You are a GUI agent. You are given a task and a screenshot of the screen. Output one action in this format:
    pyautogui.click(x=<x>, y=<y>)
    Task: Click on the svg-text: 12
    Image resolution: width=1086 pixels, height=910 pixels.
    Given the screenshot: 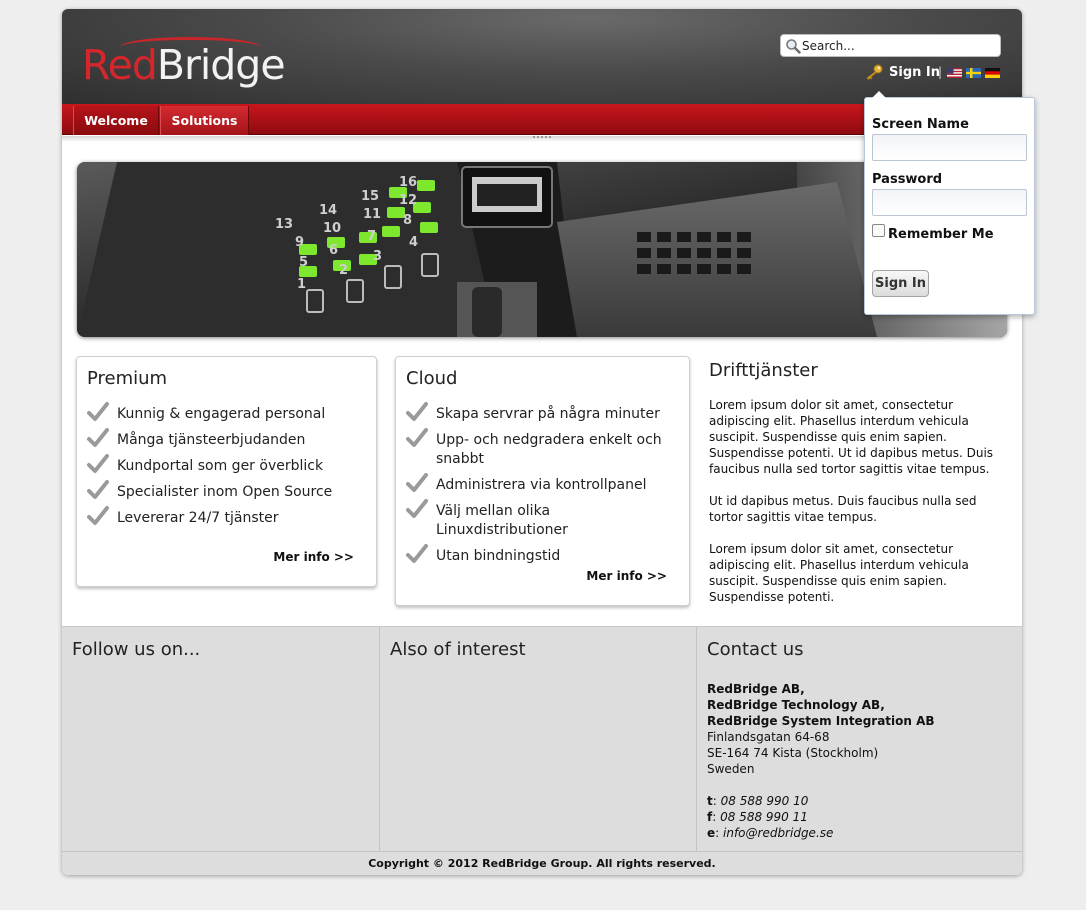 What is the action you would take?
    pyautogui.click(x=408, y=200)
    